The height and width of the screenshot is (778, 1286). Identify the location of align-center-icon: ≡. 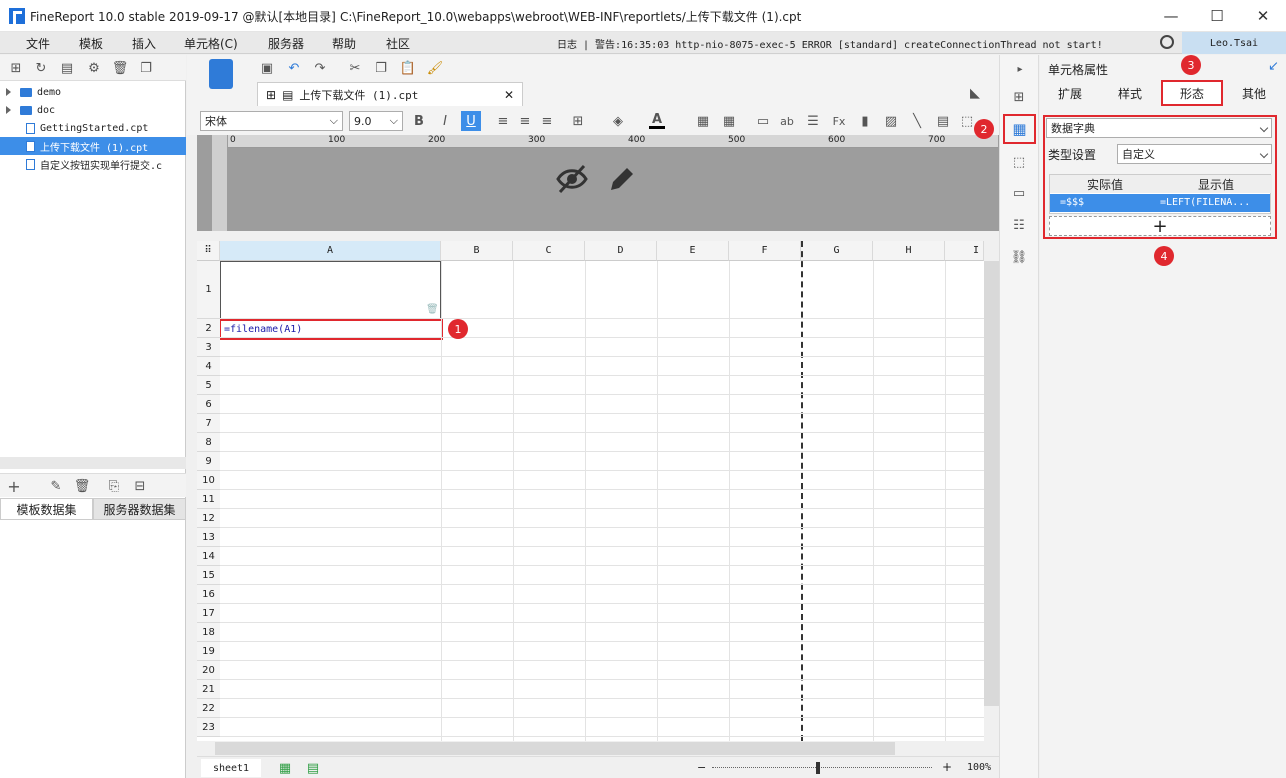
(525, 121).